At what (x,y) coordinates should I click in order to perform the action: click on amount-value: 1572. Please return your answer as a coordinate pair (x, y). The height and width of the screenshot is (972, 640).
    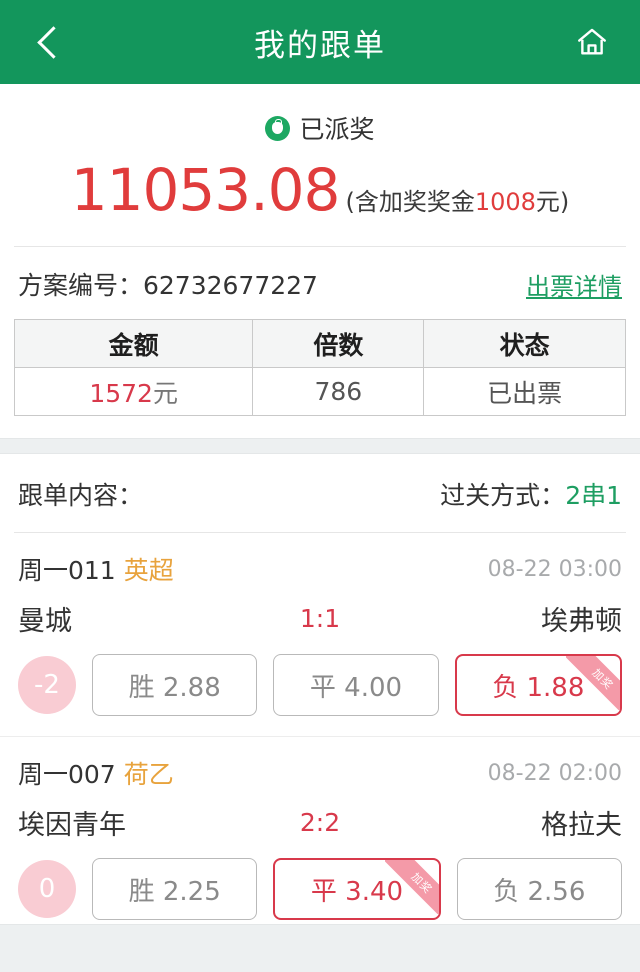
    Looking at the image, I should click on (121, 393).